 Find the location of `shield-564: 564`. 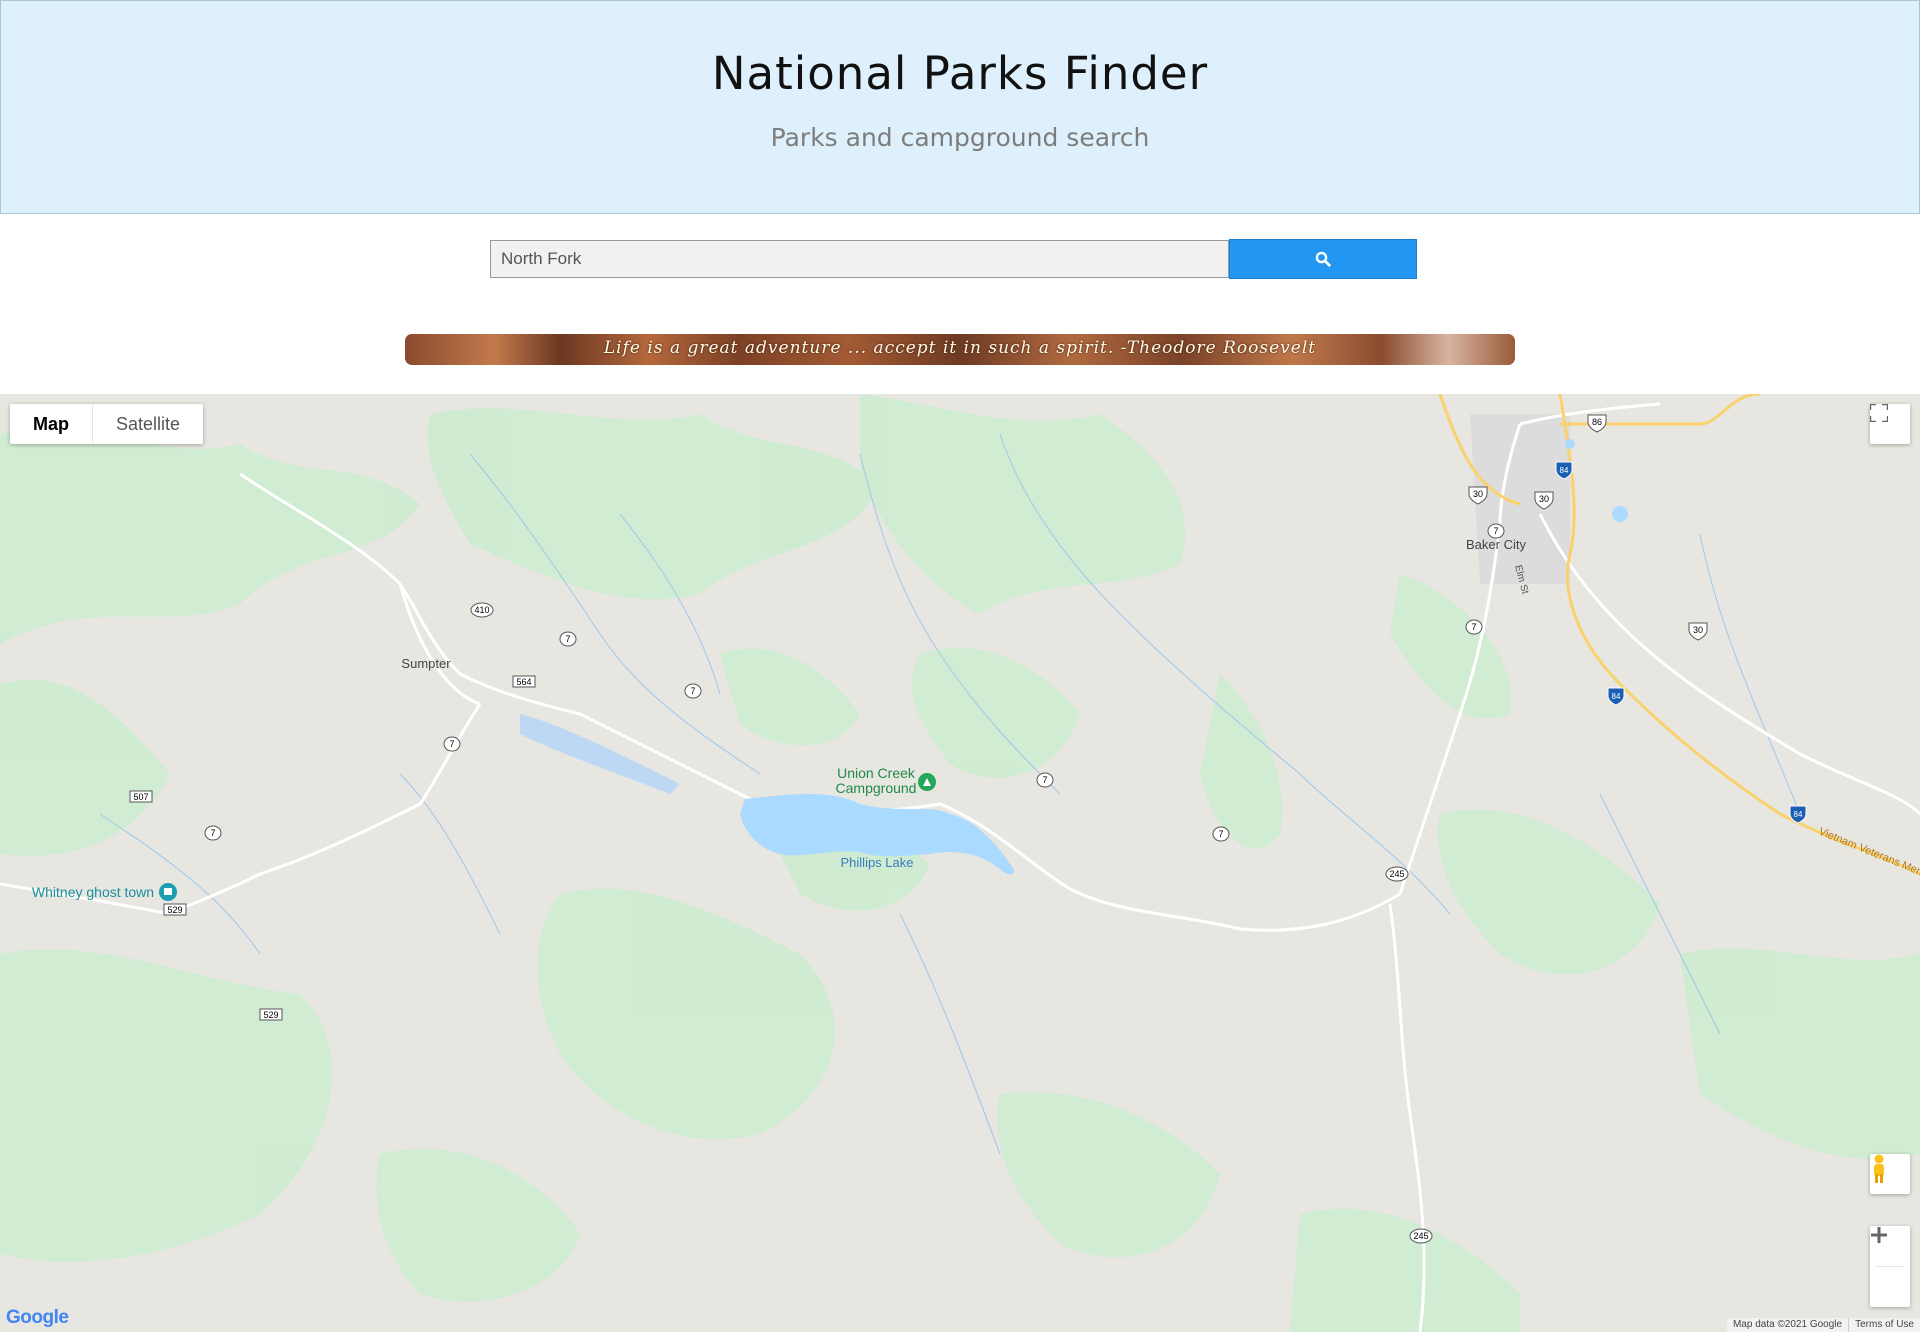

shield-564: 564 is located at coordinates (523, 682).